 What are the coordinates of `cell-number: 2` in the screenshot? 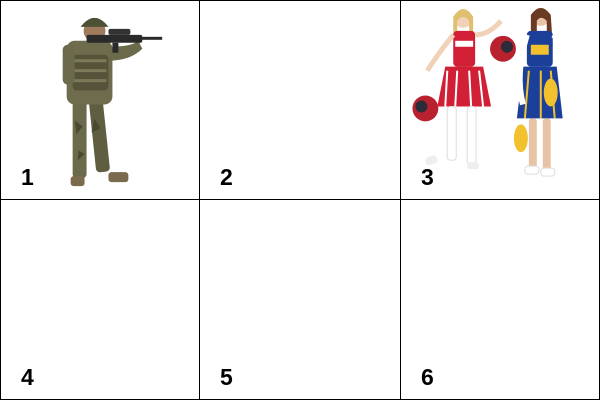 It's located at (226, 177).